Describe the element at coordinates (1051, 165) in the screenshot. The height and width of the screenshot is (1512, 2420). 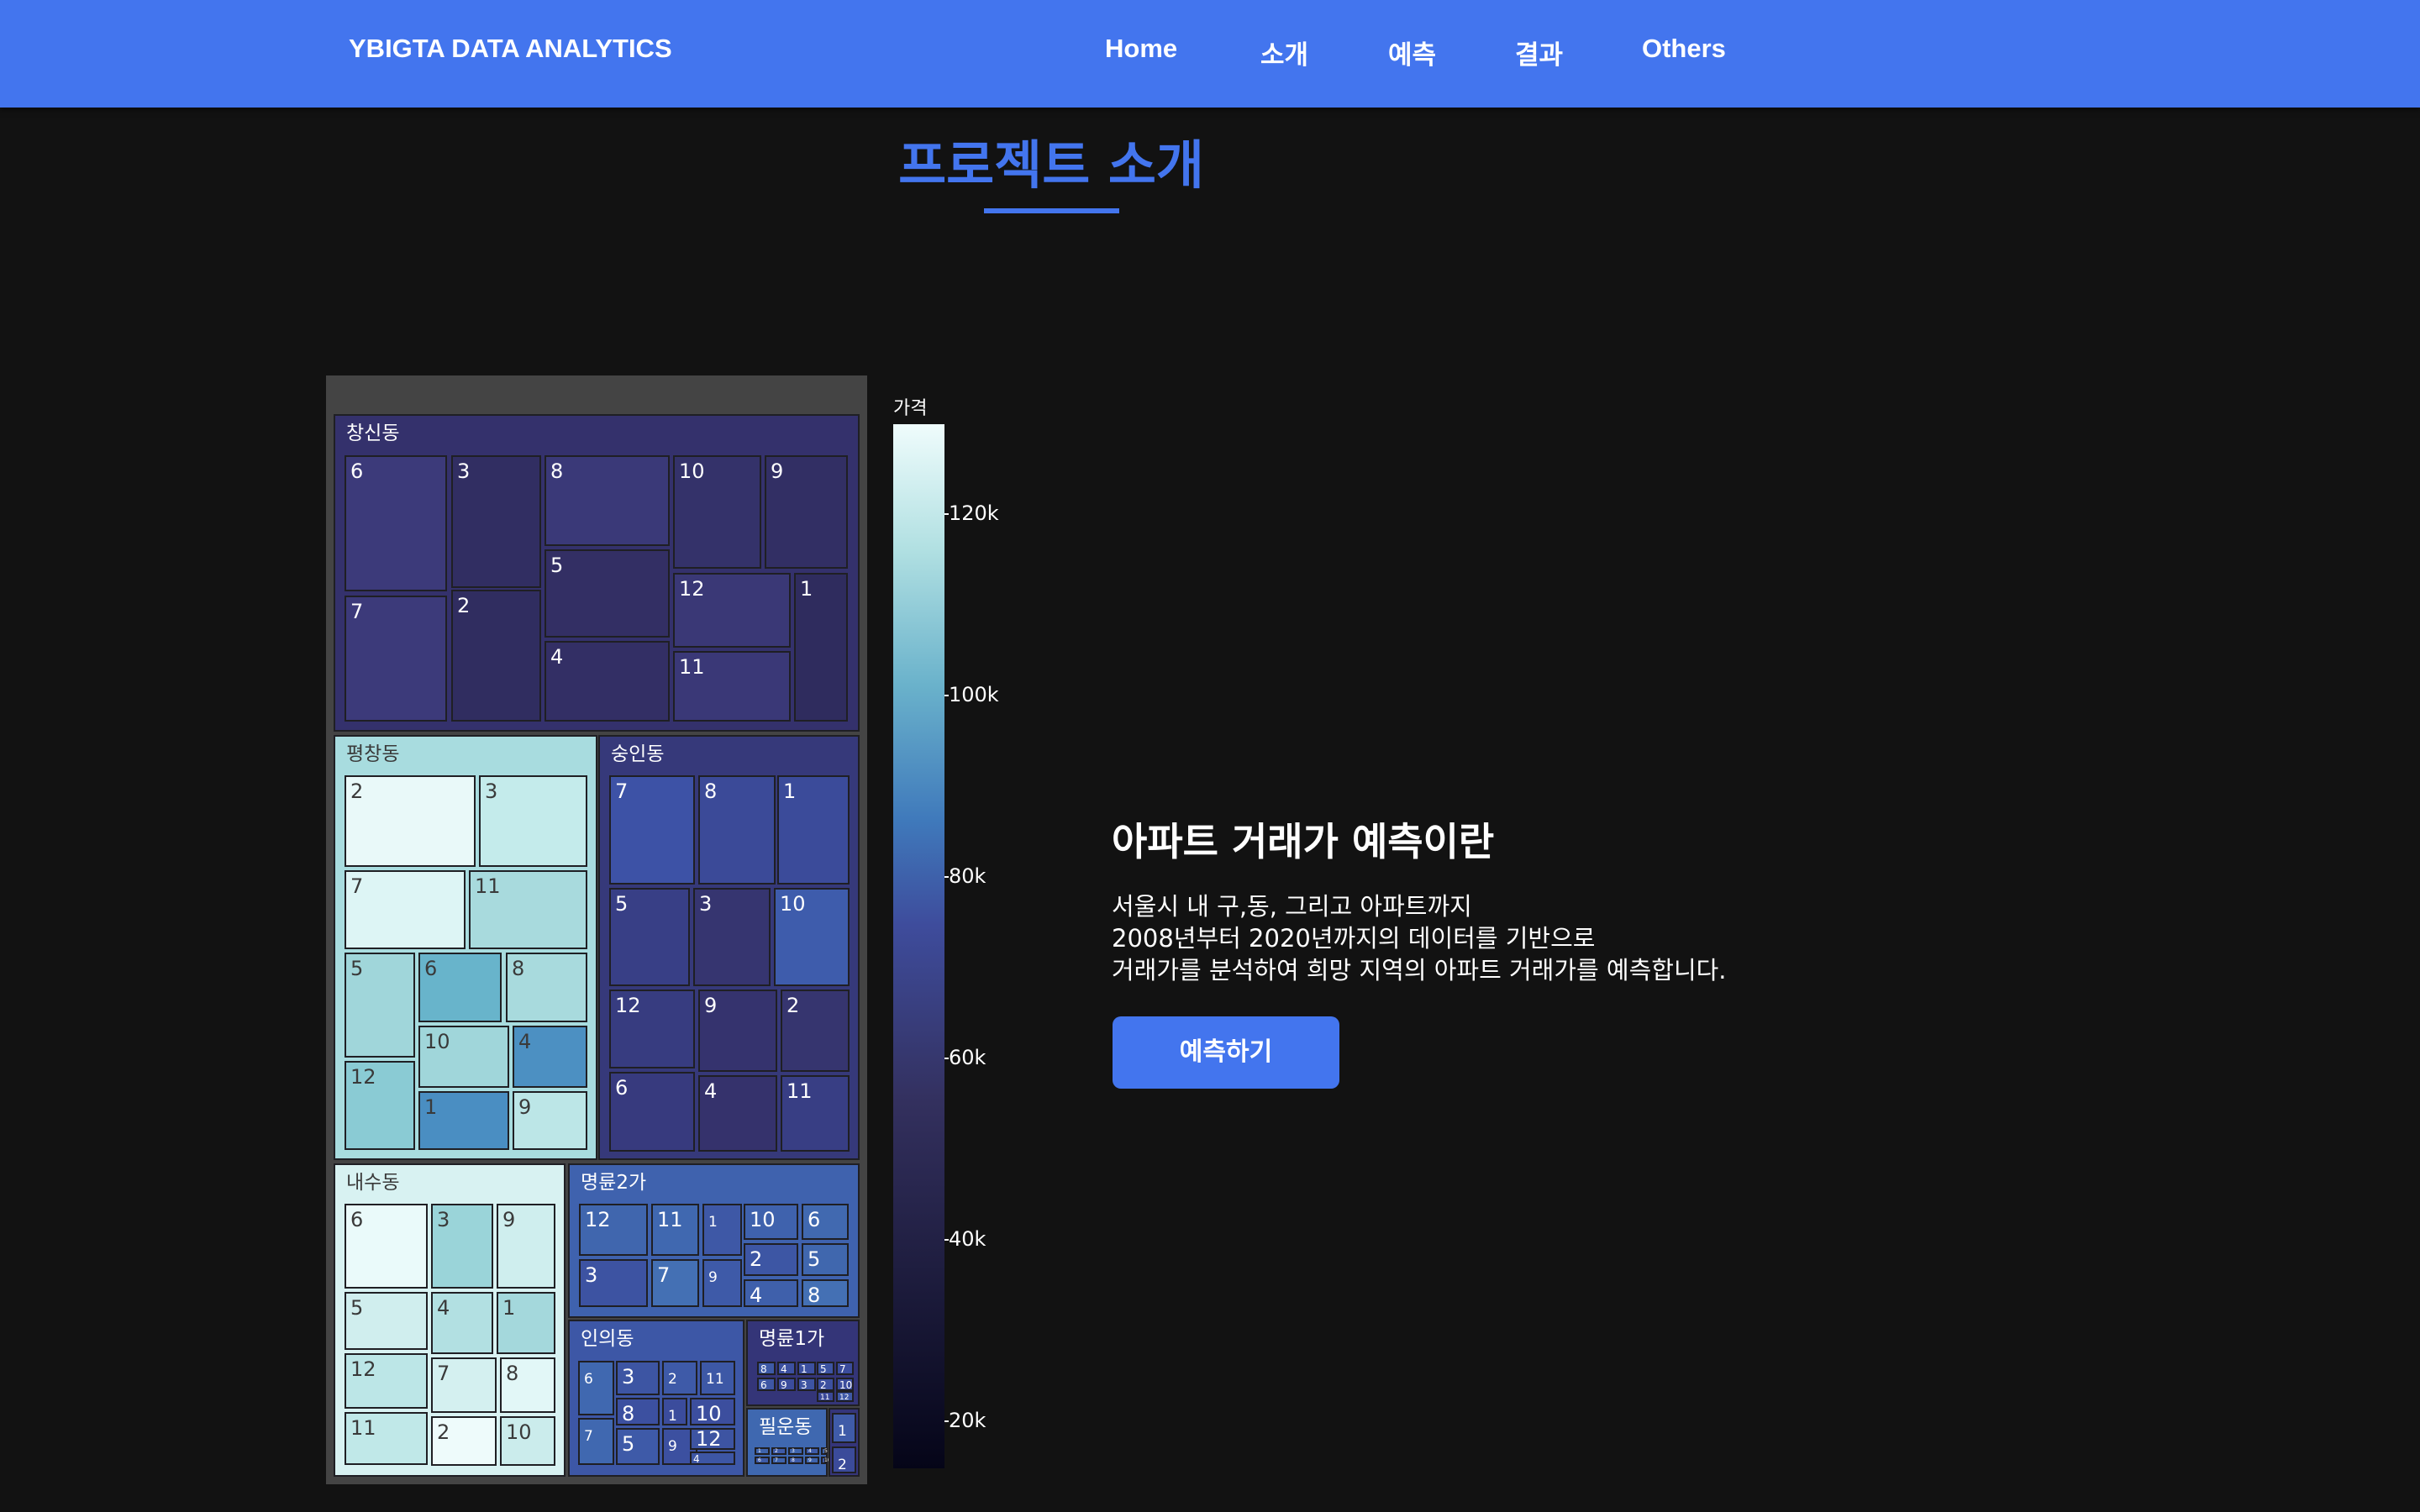
I see `page-title: 프로젝트 소개` at that location.